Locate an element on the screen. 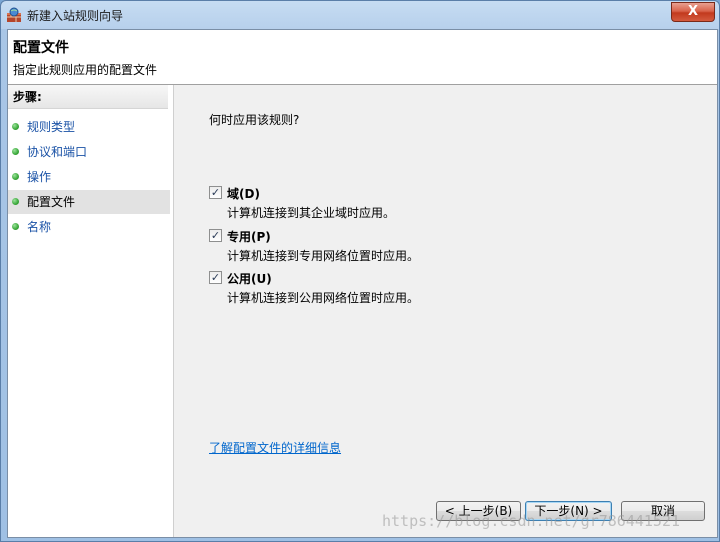 The width and height of the screenshot is (720, 542). step-label: 规则类型 is located at coordinates (51, 127).